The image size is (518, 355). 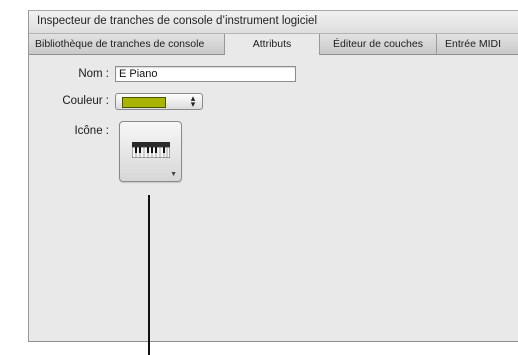 I want to click on tab-library: Bibliothèque de tranches de console, so click(x=127, y=44).